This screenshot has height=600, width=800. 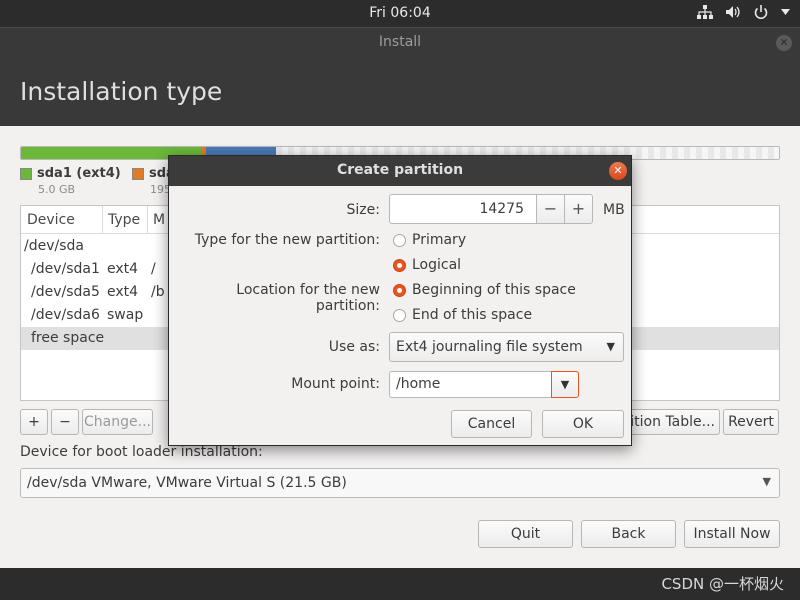 What do you see at coordinates (54, 246) in the screenshot?
I see `cell-device: /dev/sda` at bounding box center [54, 246].